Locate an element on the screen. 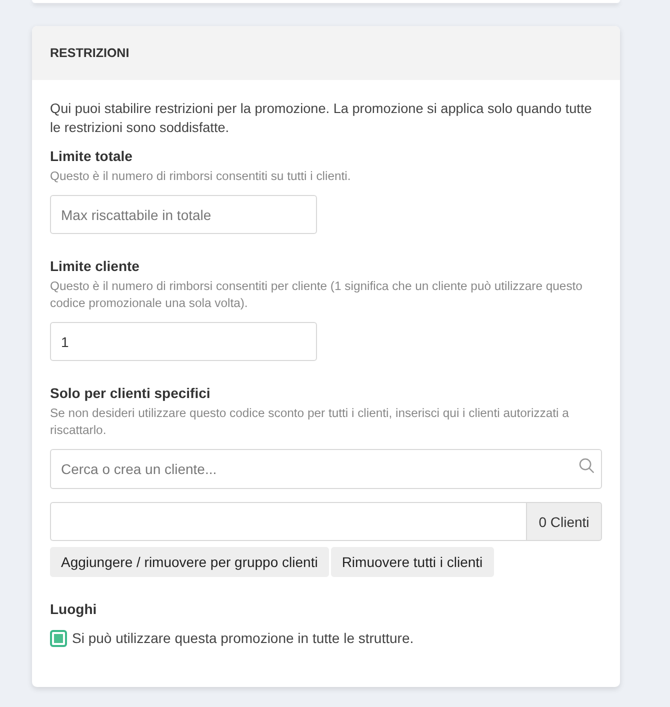 The height and width of the screenshot is (707, 670). section-title: RESTRIZIONI is located at coordinates (90, 53).